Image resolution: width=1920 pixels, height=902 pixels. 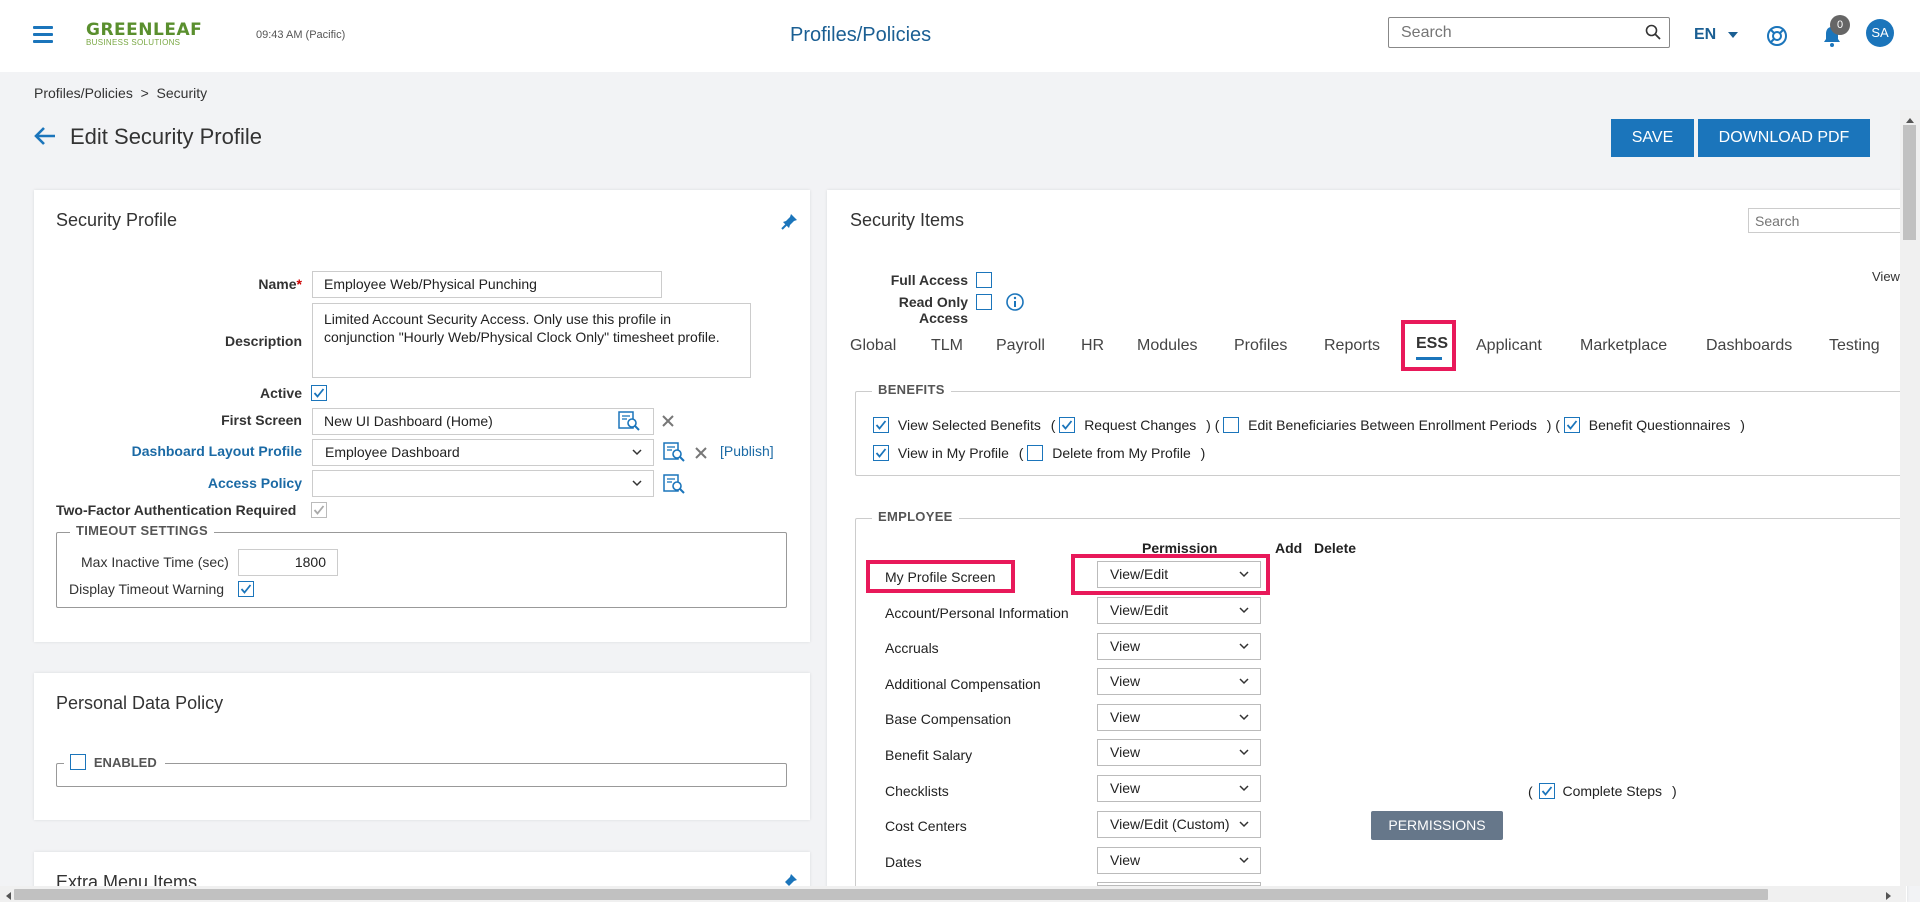 I want to click on row-label-cost-centers: Cost Centers, so click(x=926, y=826).